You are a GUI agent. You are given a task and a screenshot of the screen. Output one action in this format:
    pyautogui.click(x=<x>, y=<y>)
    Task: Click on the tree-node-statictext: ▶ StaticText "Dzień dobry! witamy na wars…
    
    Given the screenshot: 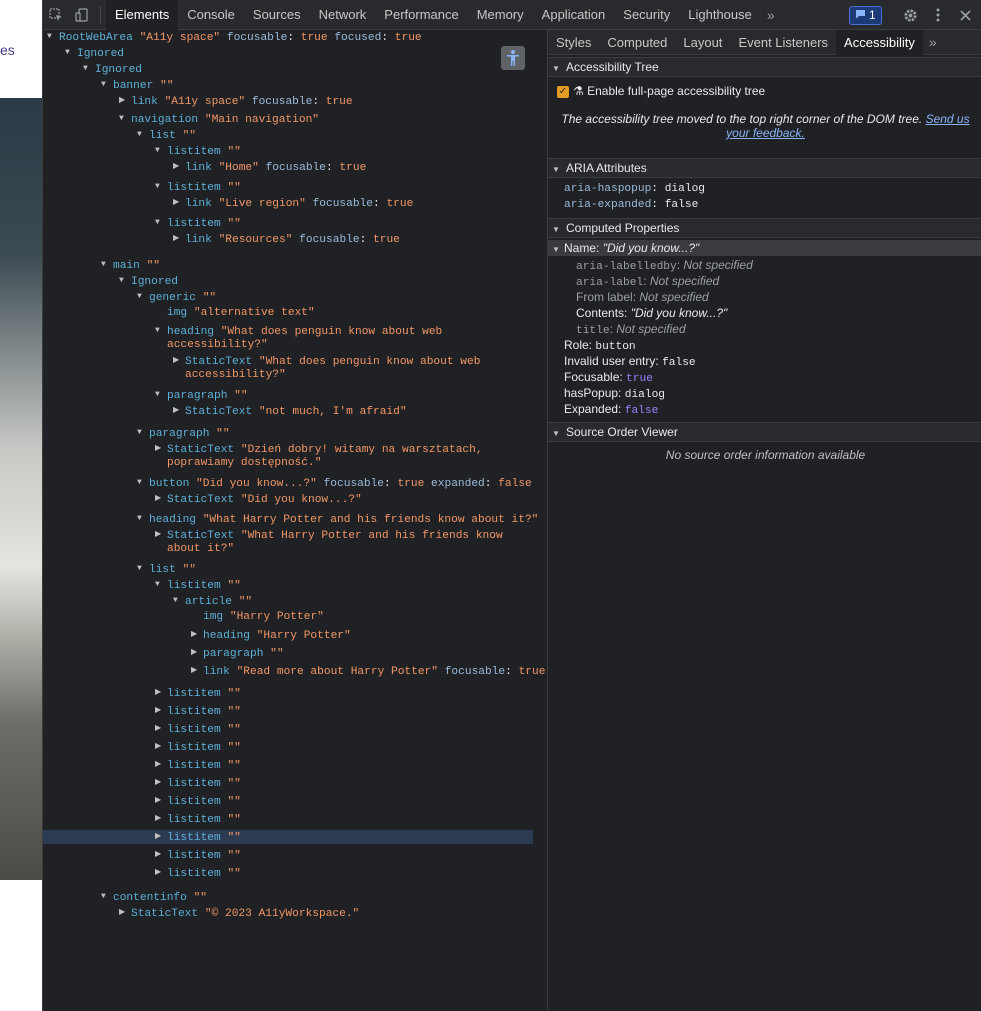 What is the action you would take?
    pyautogui.click(x=319, y=449)
    